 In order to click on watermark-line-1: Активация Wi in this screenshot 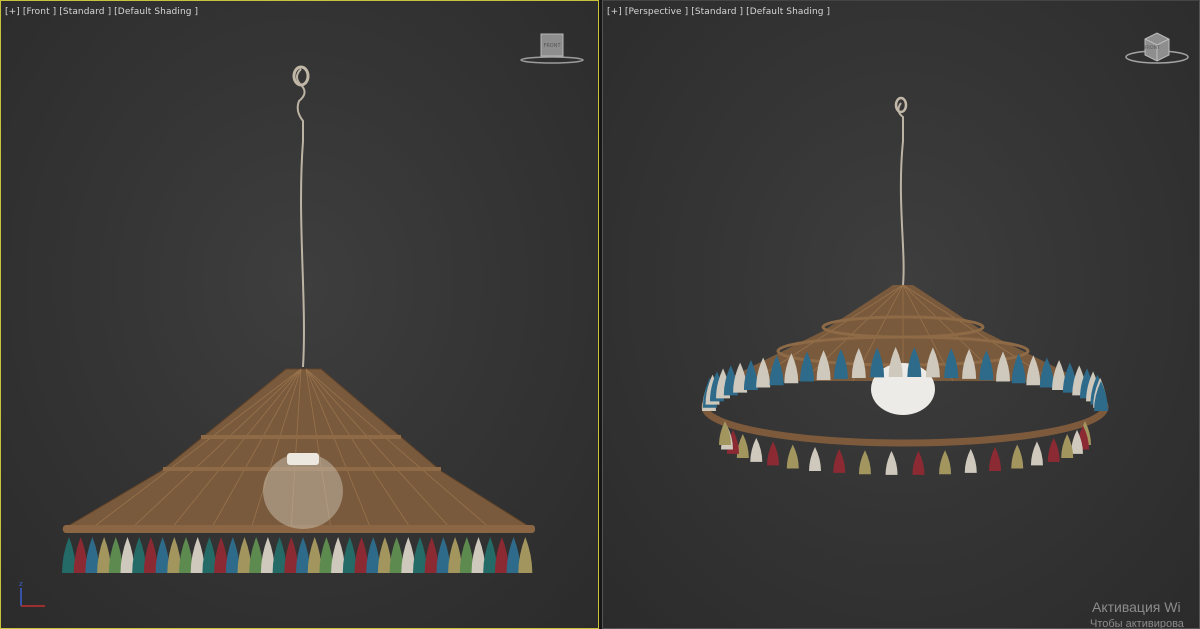, I will do `click(1136, 607)`.